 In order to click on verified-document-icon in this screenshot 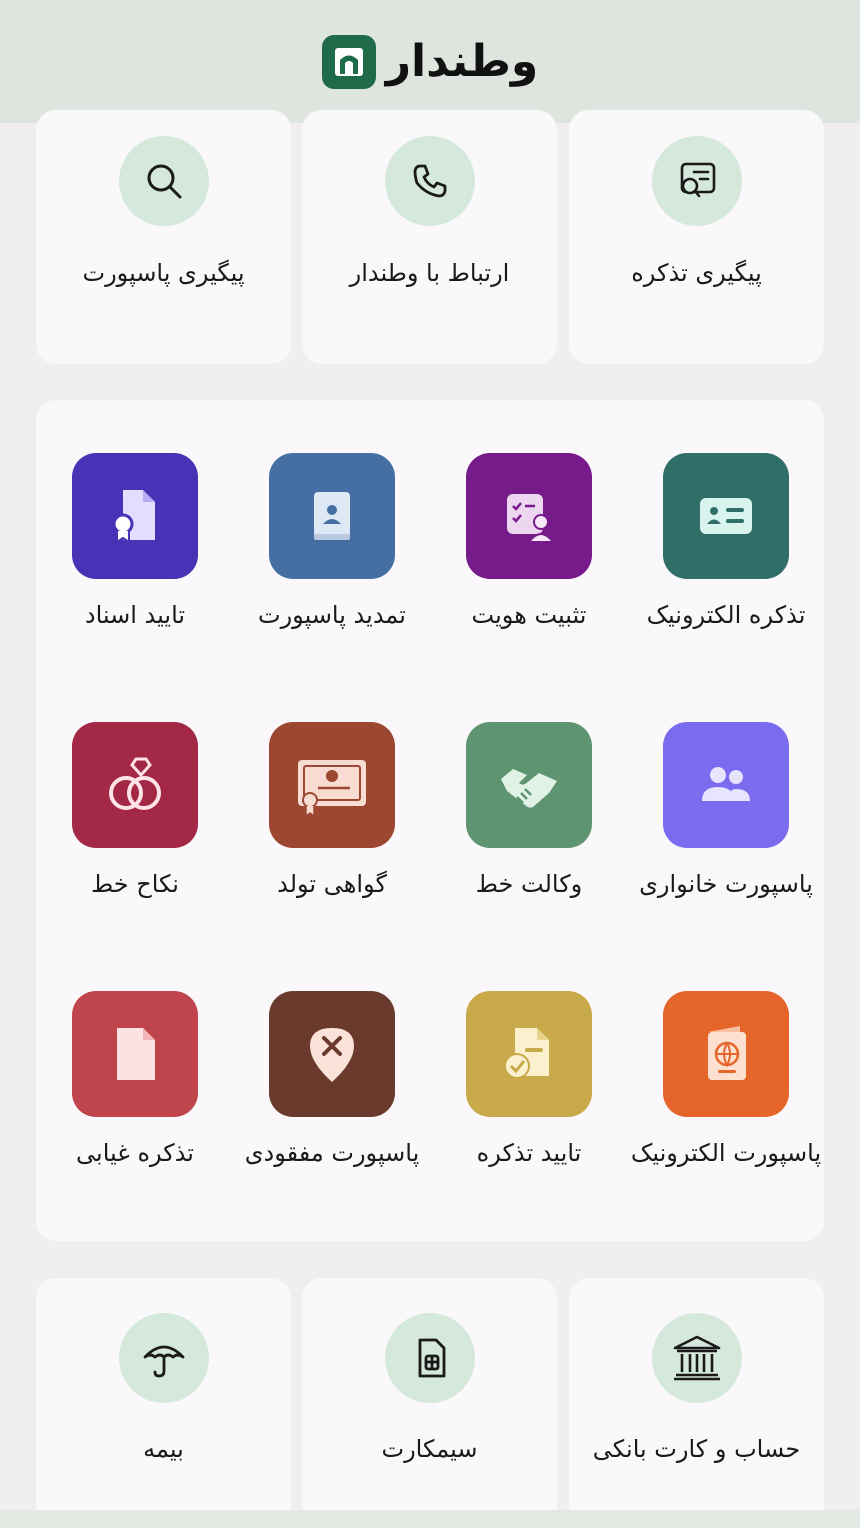, I will do `click(526, 1053)`.